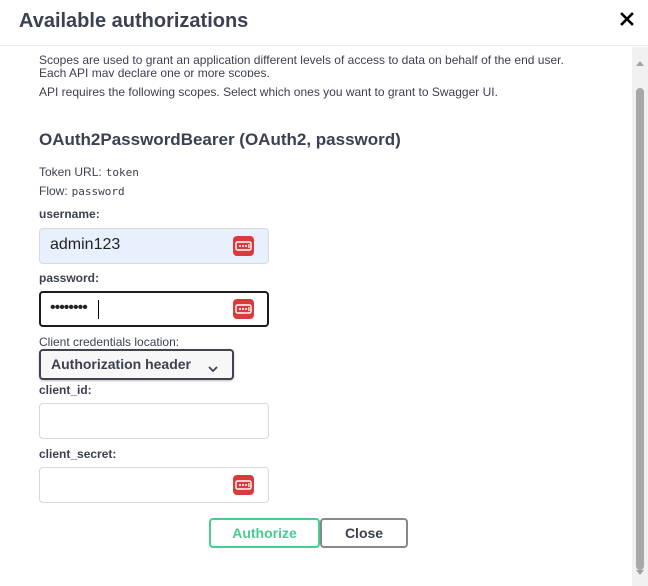  What do you see at coordinates (98, 309) in the screenshot?
I see `text-caret` at bounding box center [98, 309].